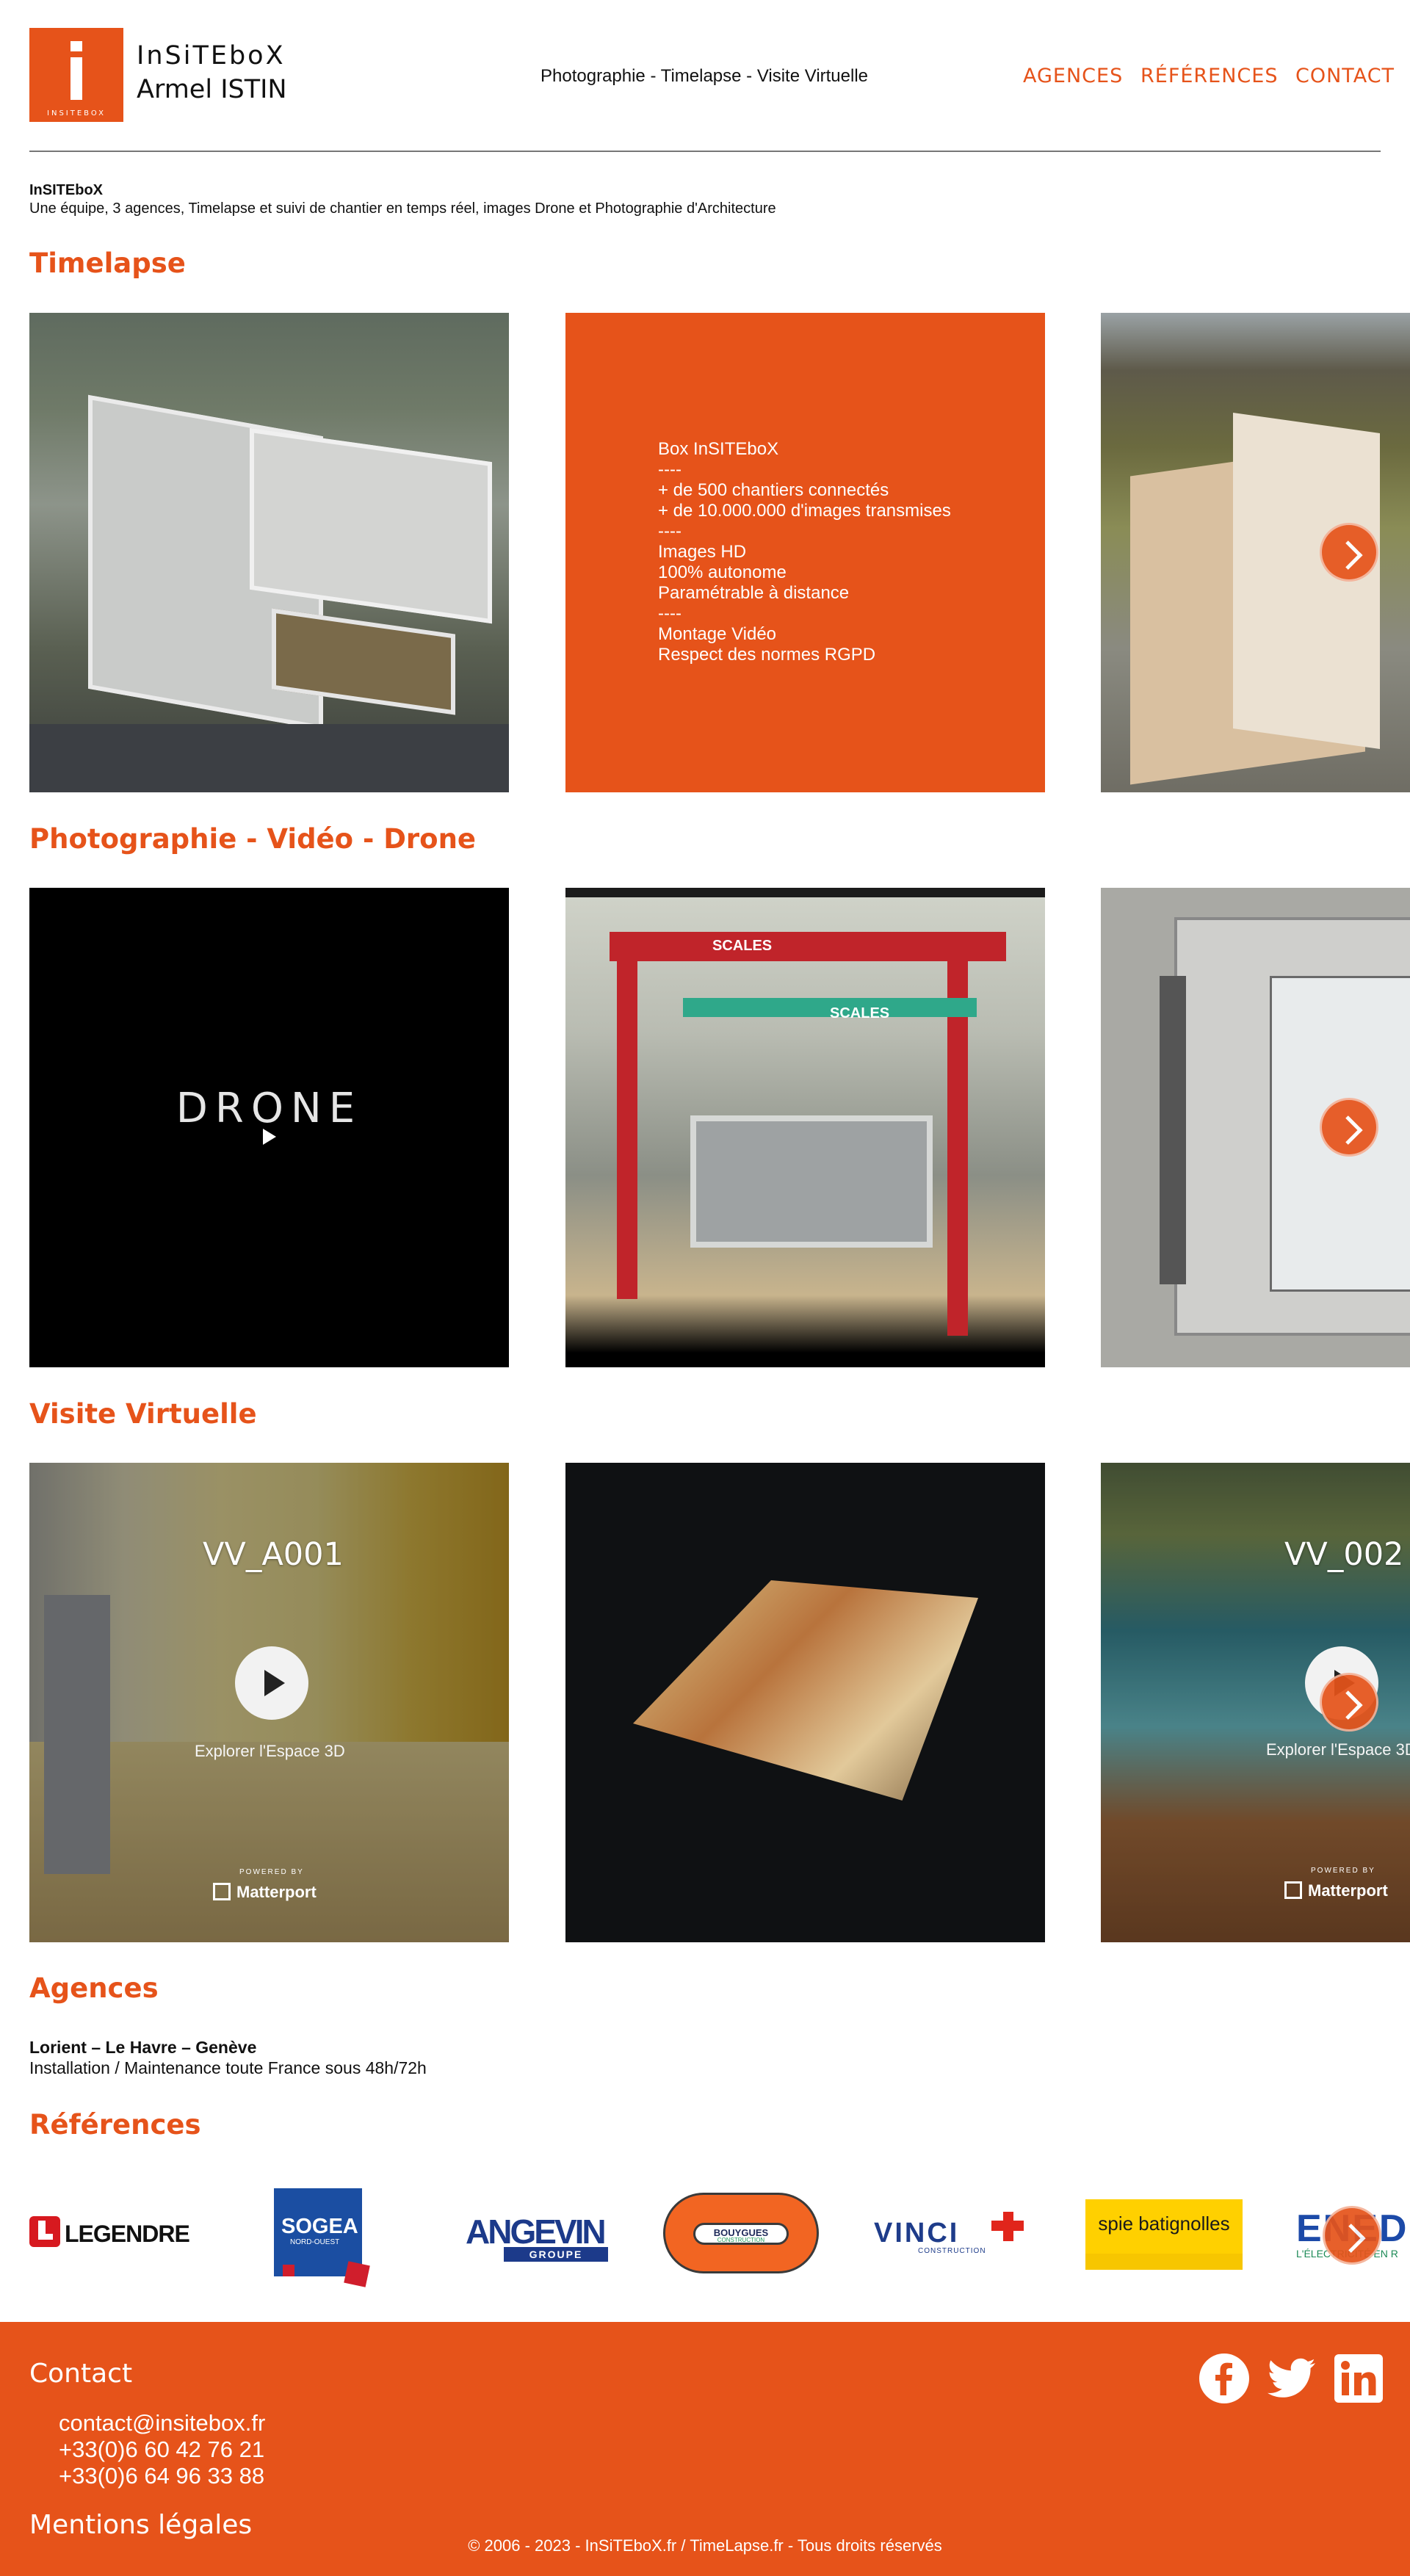 The image size is (1410, 2576). I want to click on reference-logo-bouygues: BOUYGUES CONSTRUCTION, so click(741, 2233).